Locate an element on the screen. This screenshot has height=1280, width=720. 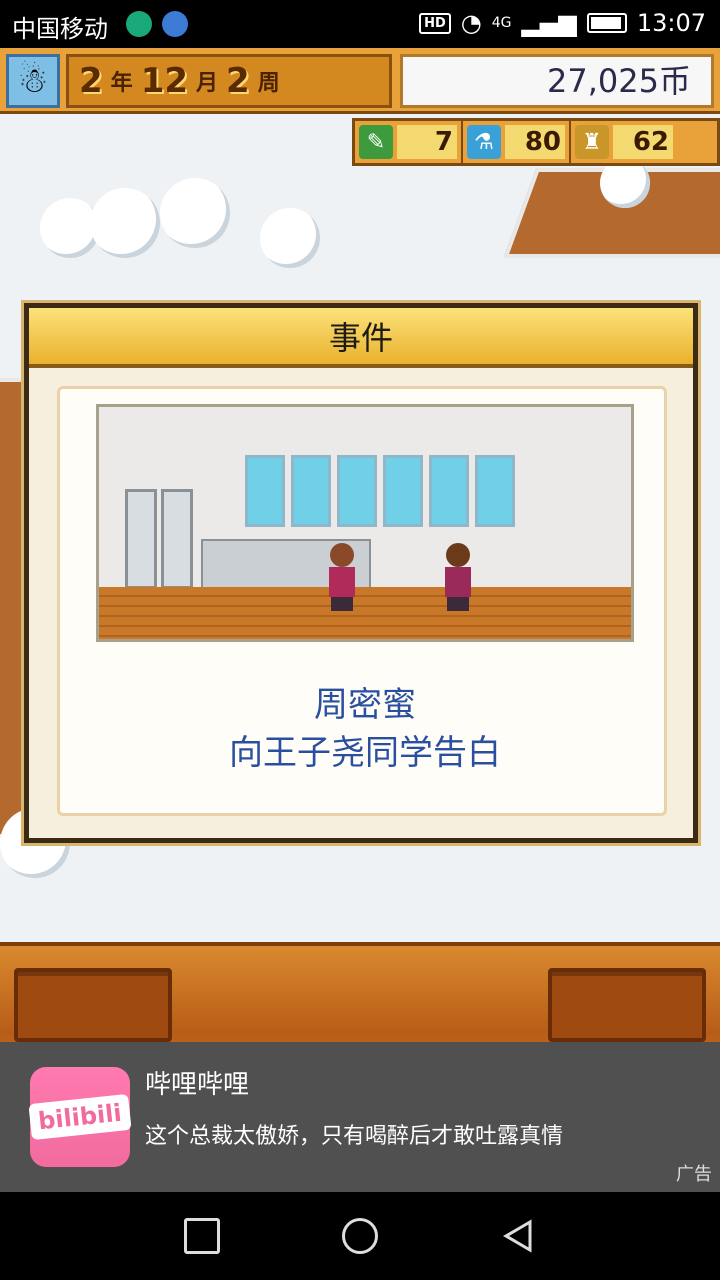
pencil-icon: ✎ is located at coordinates (376, 142).